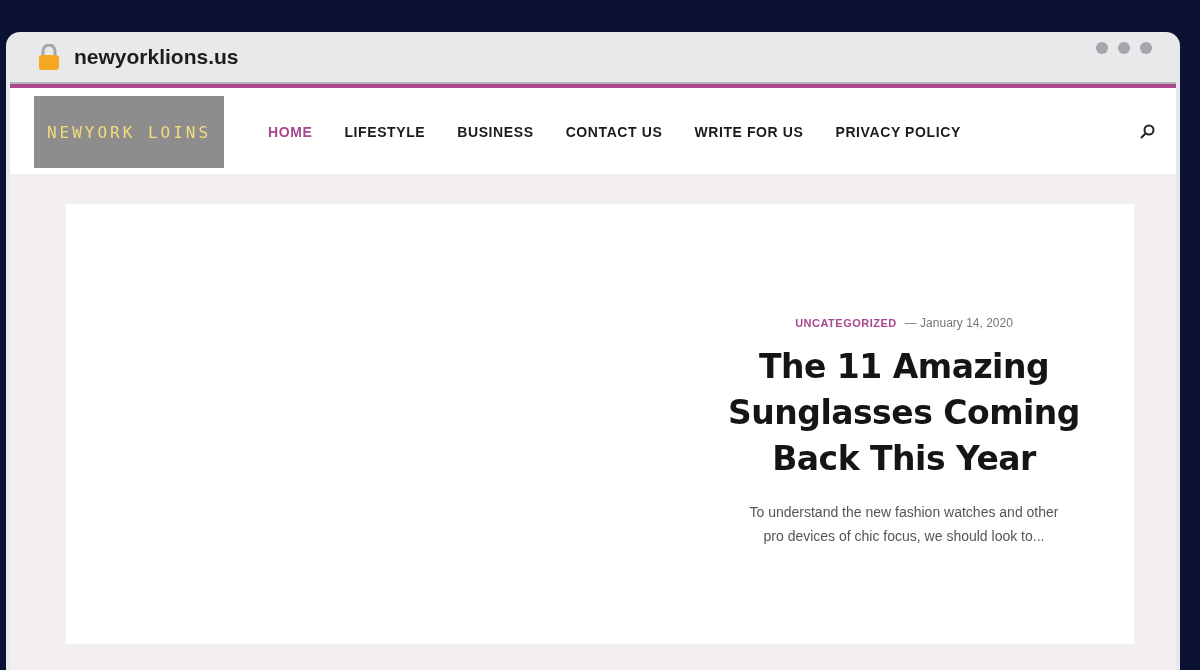 The image size is (1200, 670). I want to click on post-date: — January 14, 2020, so click(958, 323).